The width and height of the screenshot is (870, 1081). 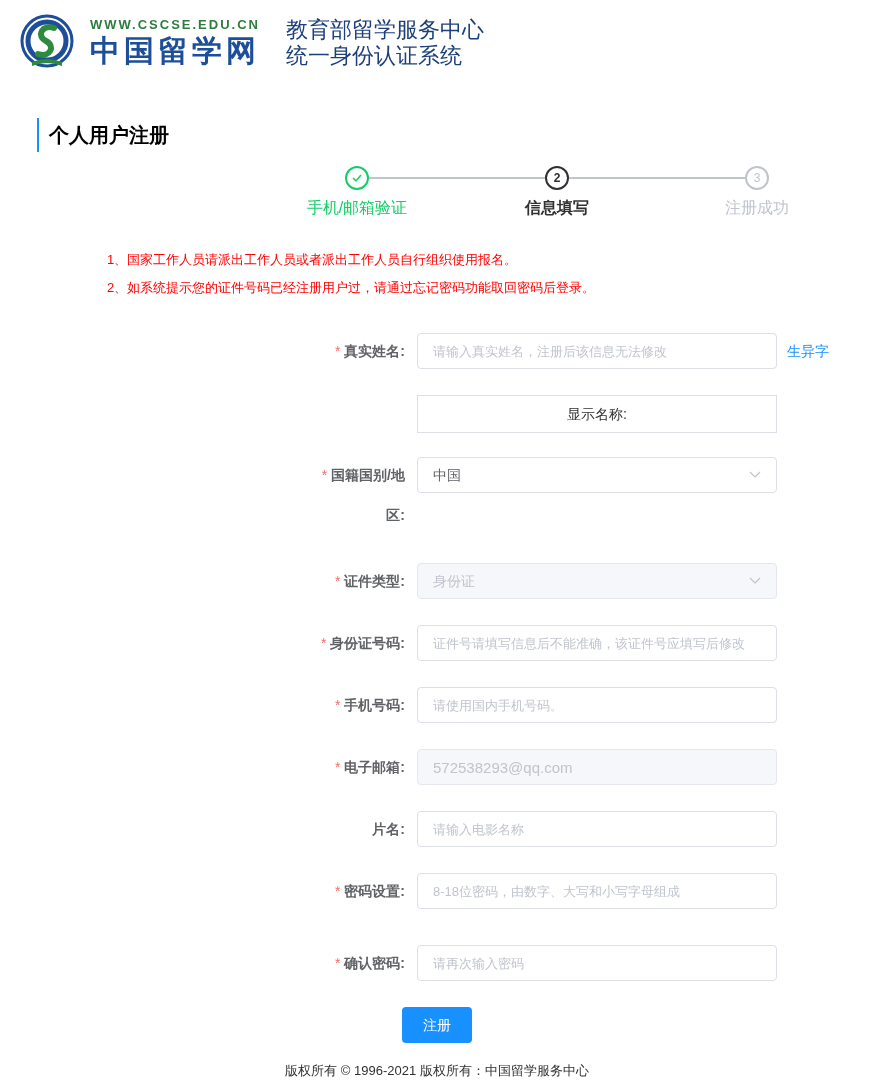 What do you see at coordinates (757, 208) in the screenshot?
I see `step-label: 注册成功` at bounding box center [757, 208].